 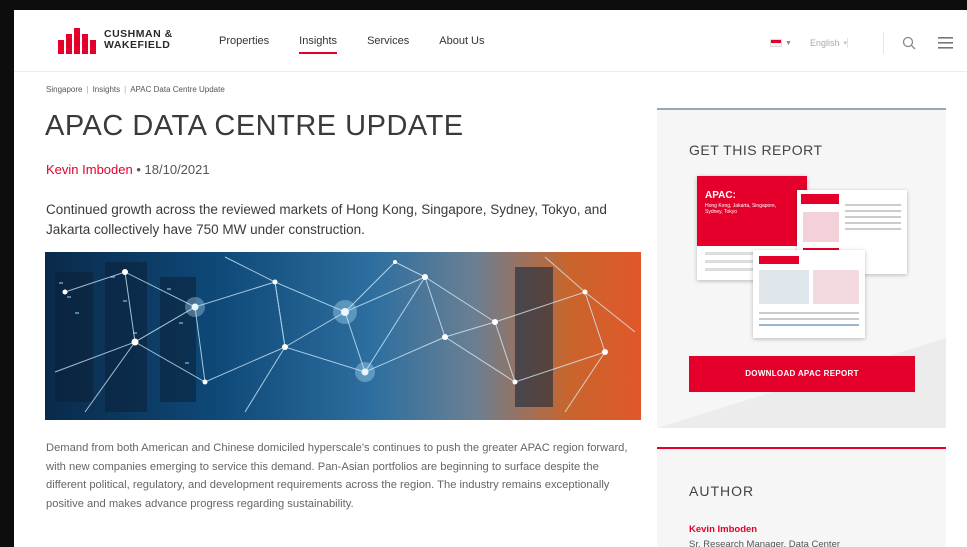 What do you see at coordinates (244, 41) in the screenshot?
I see `nav-item-properties: Properties` at bounding box center [244, 41].